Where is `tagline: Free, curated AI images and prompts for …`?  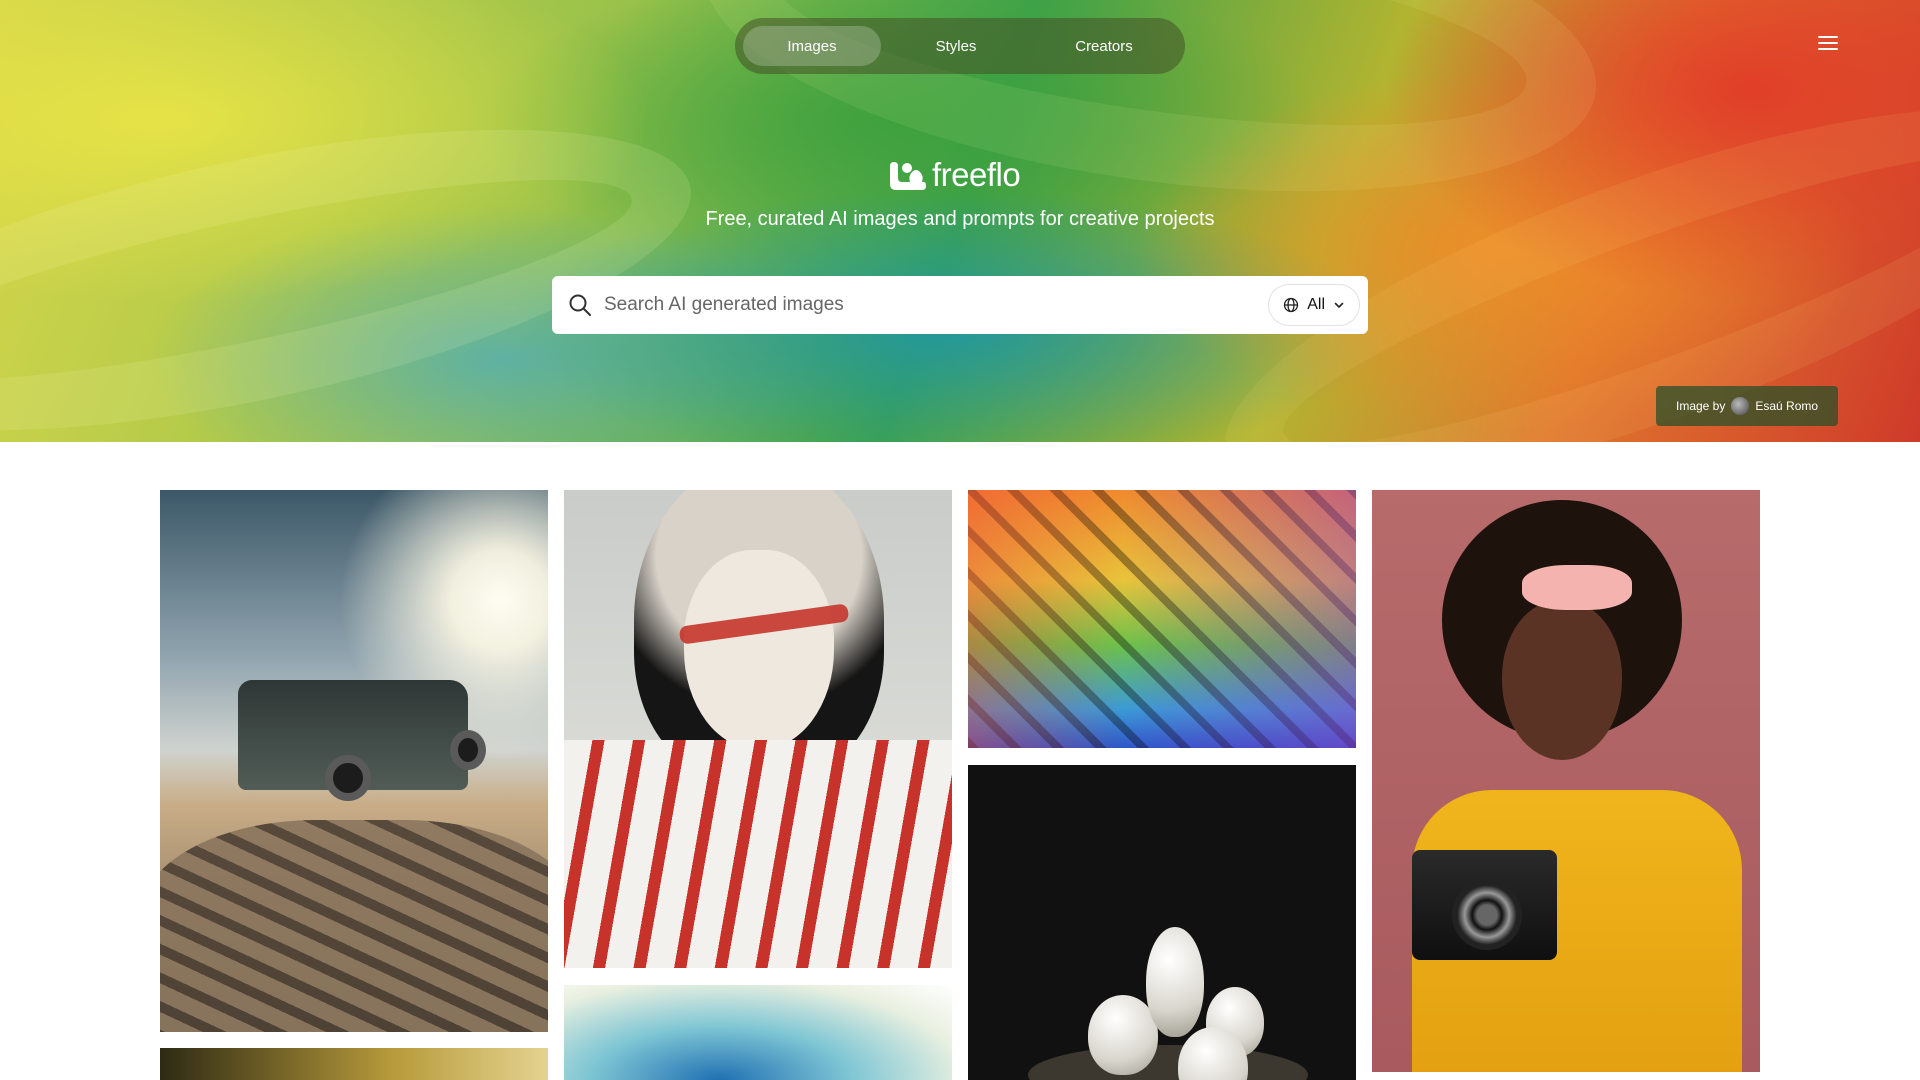 tagline: Free, curated AI images and prompts for … is located at coordinates (960, 219).